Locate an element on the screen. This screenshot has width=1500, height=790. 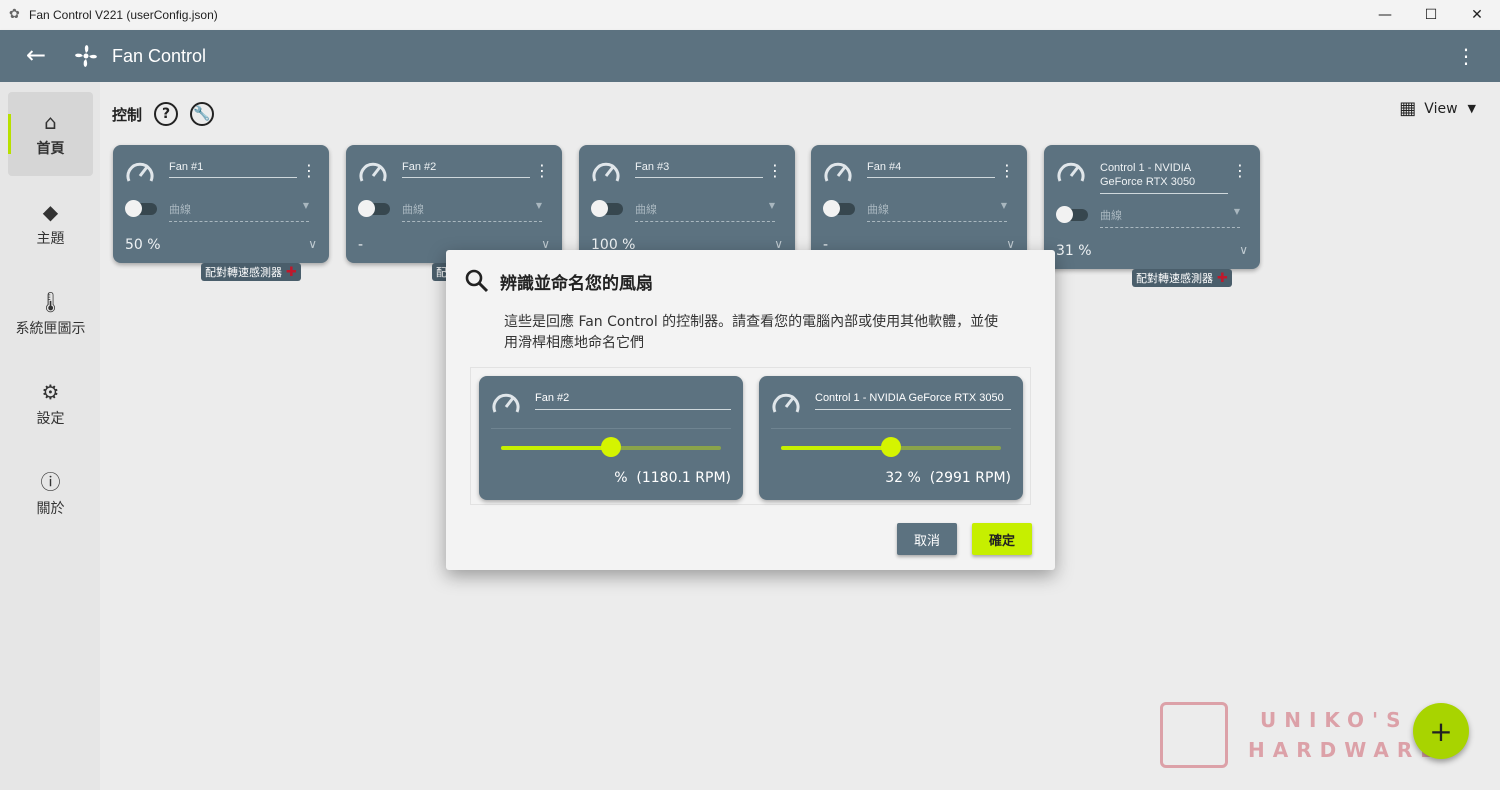
watermark-logo is located at coordinates (1194, 735).